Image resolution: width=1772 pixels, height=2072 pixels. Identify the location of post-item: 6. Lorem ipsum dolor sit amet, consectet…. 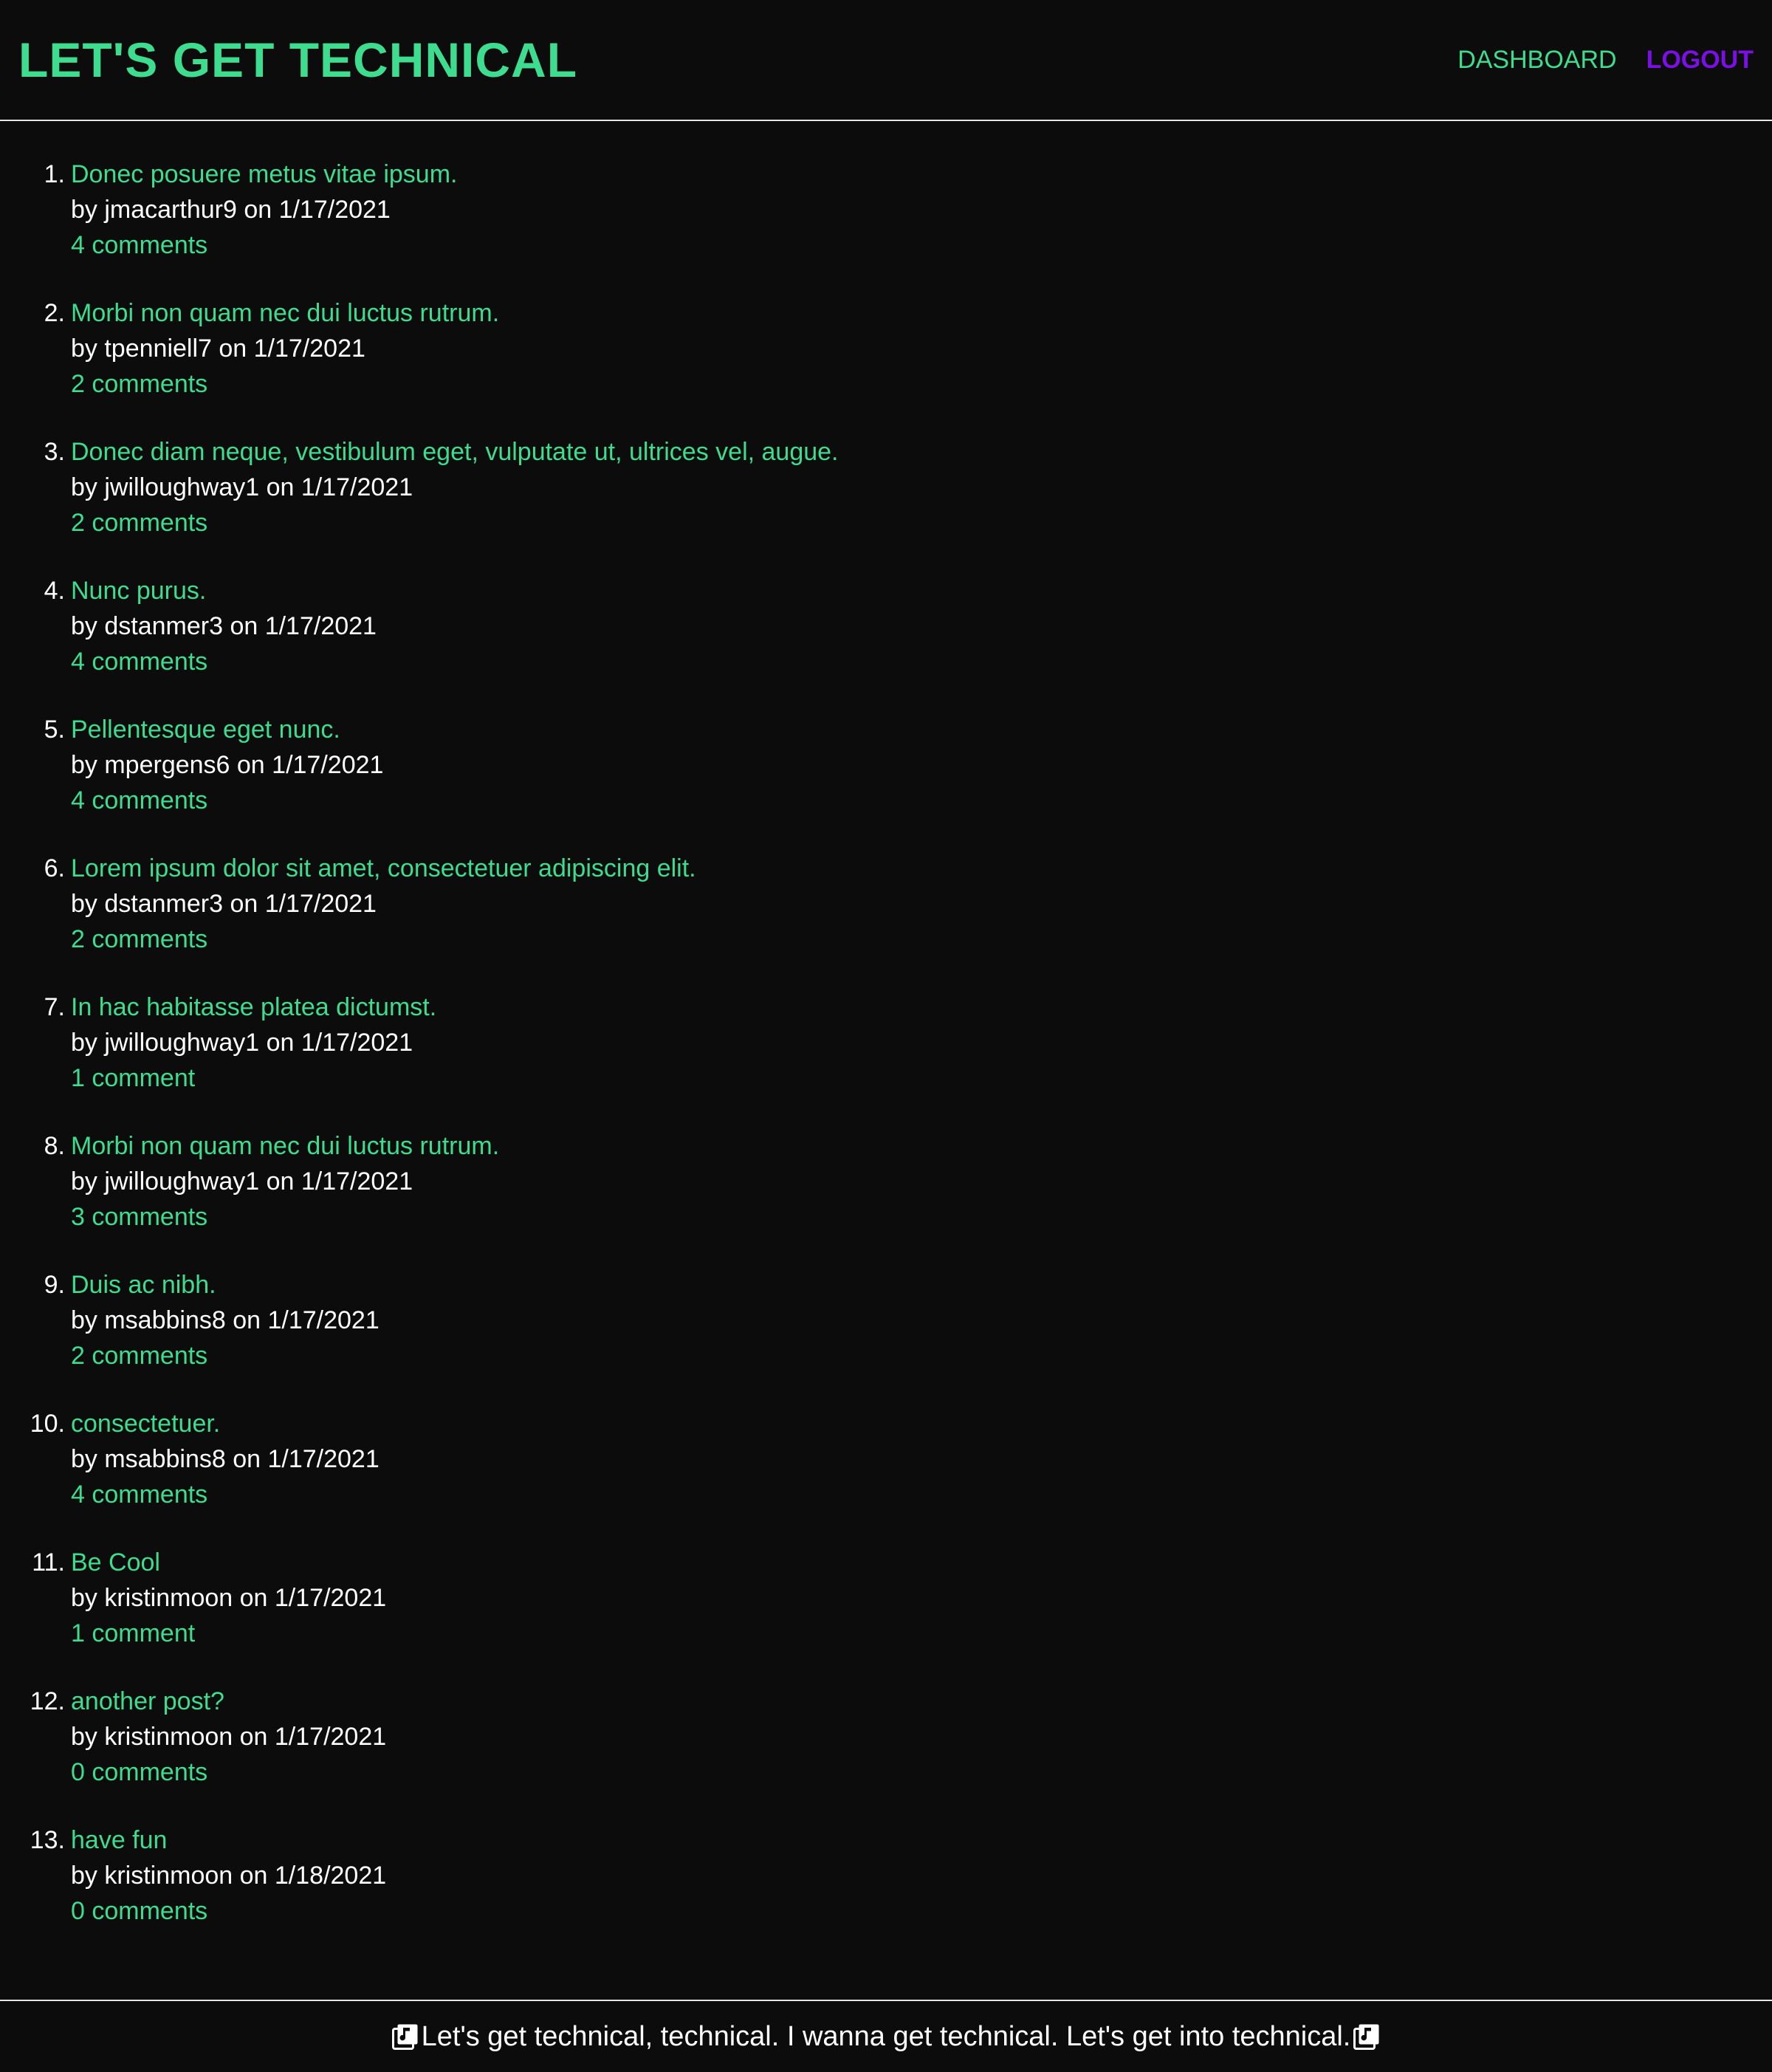
(886, 920).